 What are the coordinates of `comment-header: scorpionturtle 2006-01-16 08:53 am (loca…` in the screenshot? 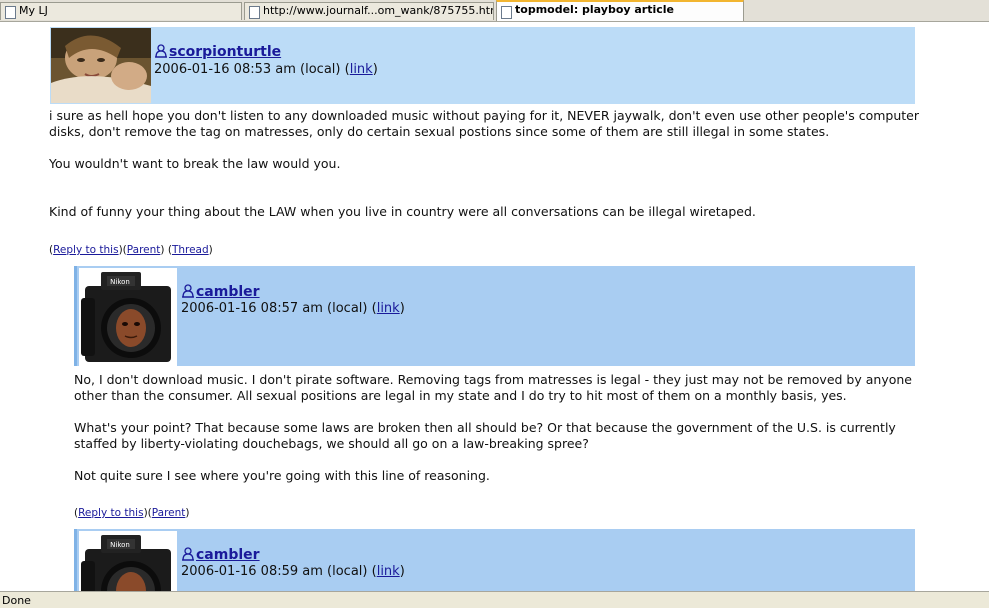 It's located at (482, 65).